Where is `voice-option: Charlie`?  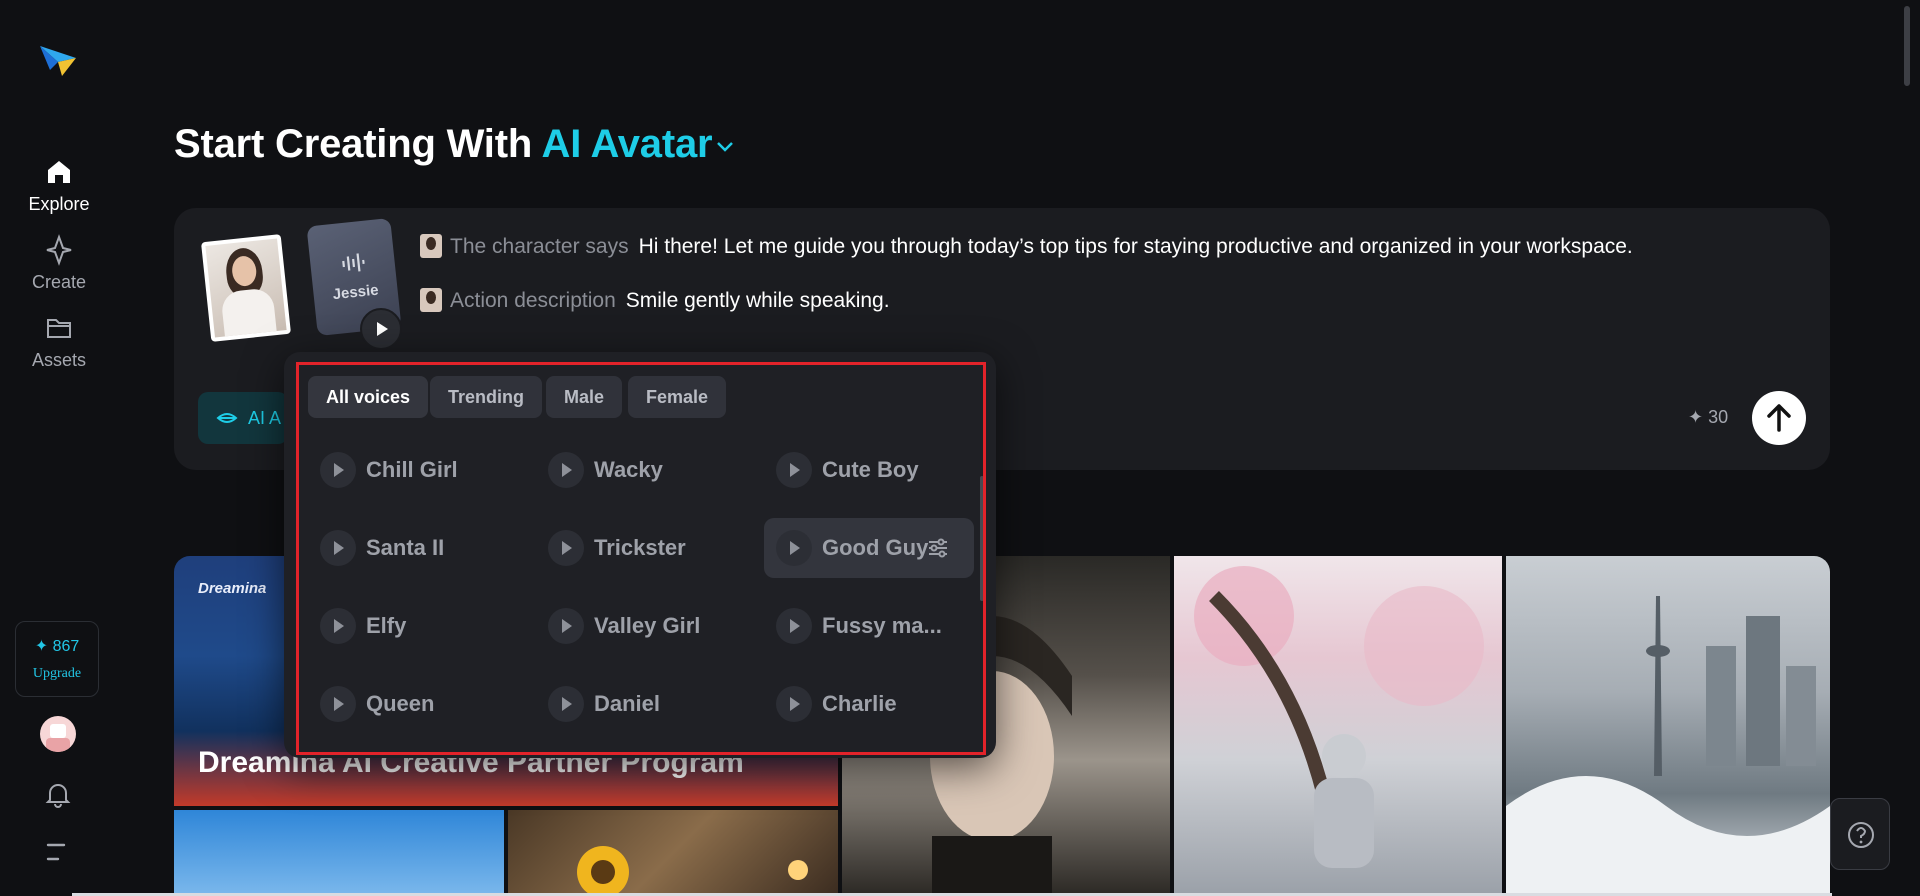 voice-option: Charlie is located at coordinates (869, 704).